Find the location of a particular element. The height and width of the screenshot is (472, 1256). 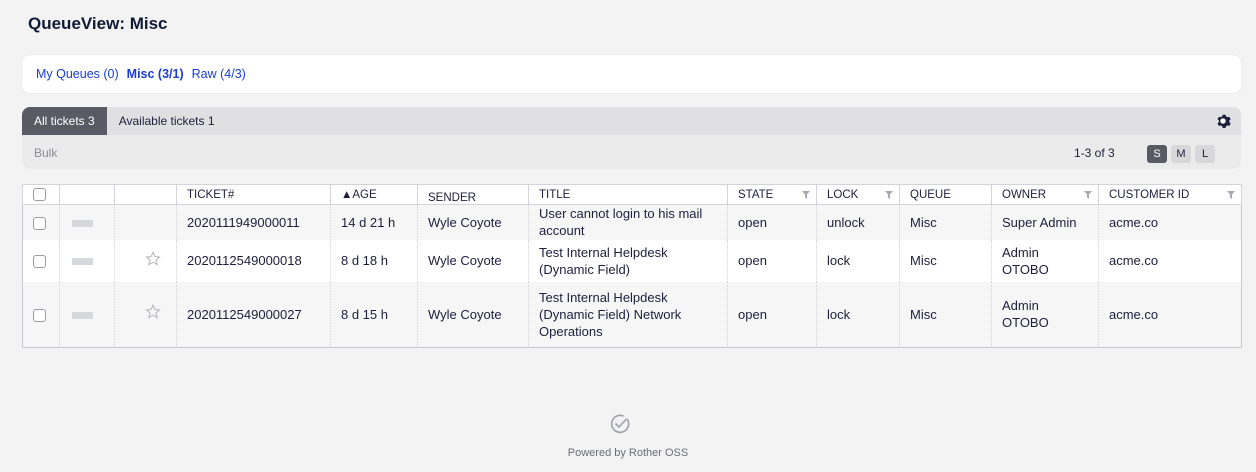

checkmark-circle-icon is located at coordinates (620, 424).